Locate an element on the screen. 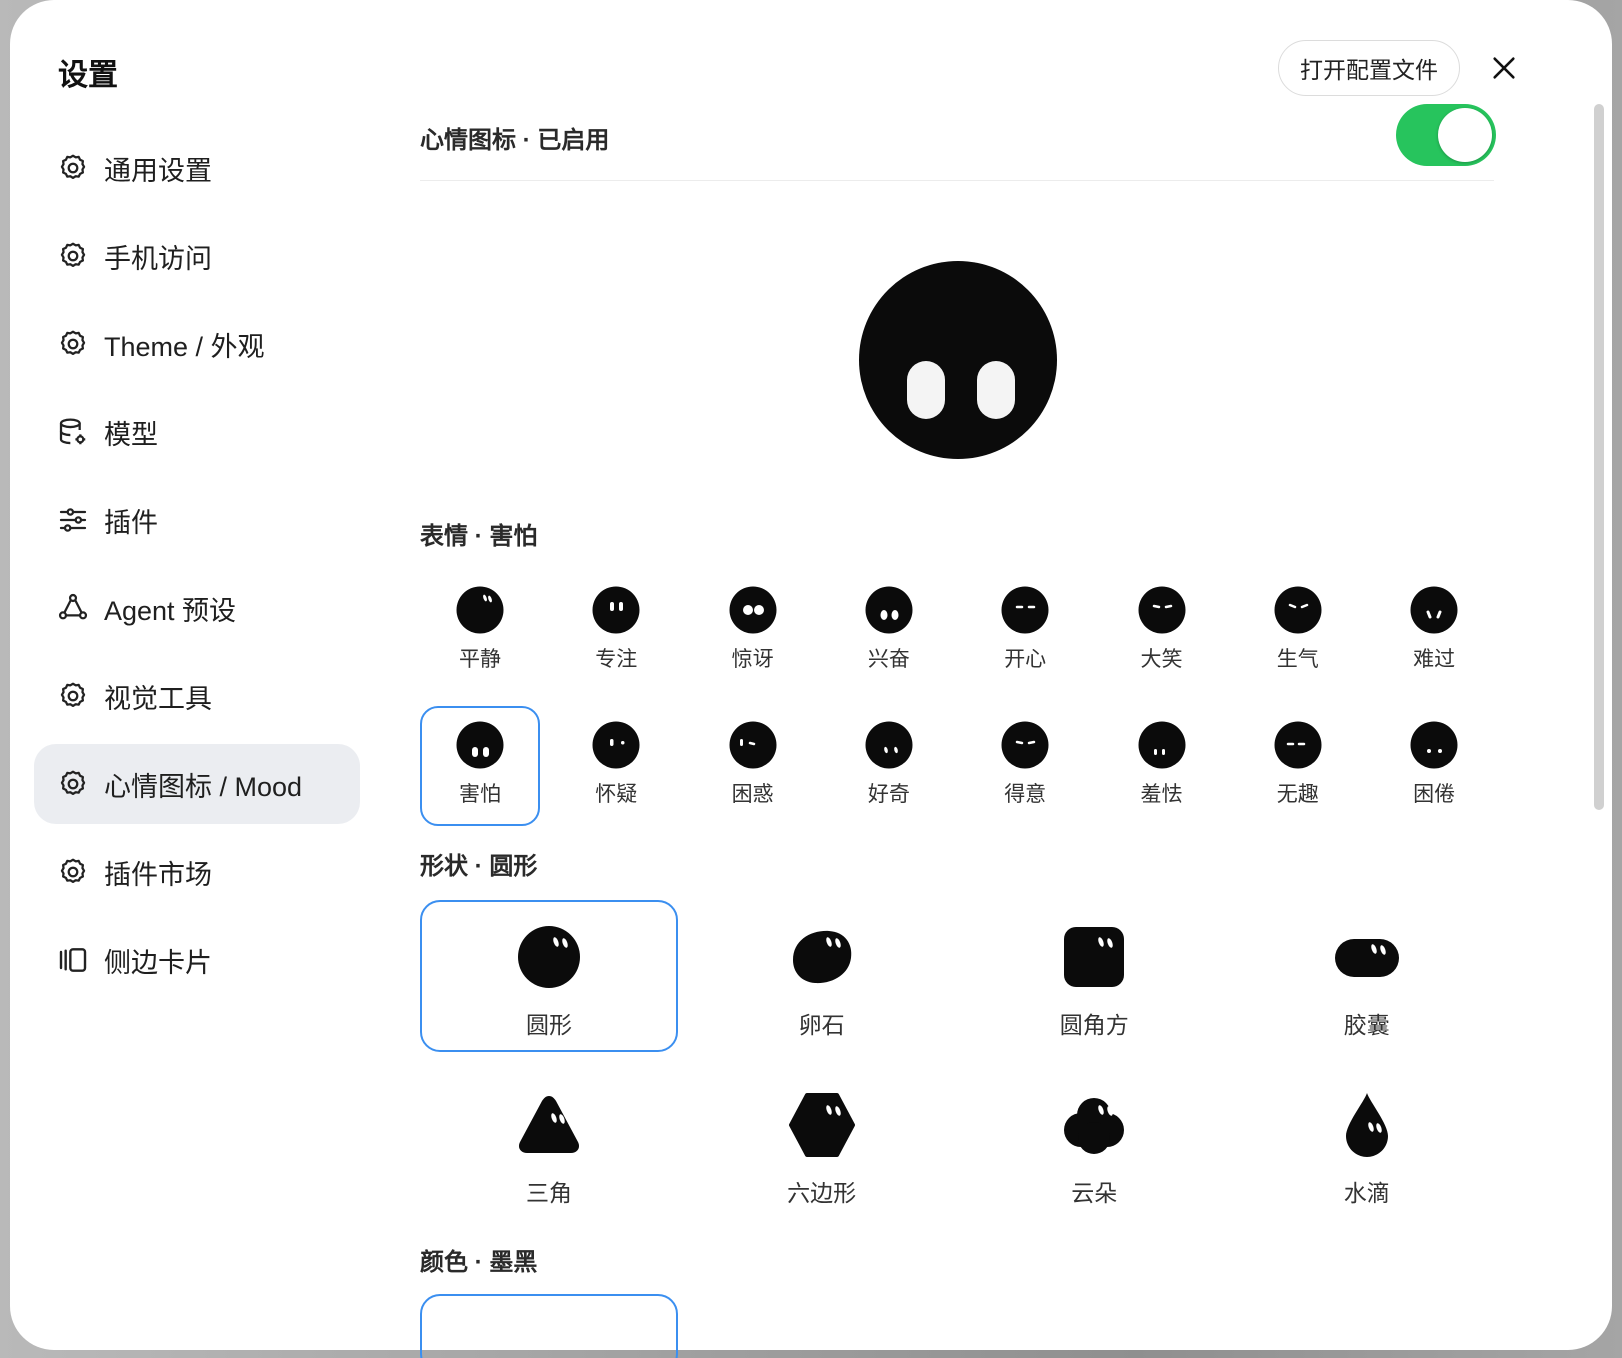 The image size is (1622, 1358). expression-label: 兴奋 is located at coordinates (888, 659).